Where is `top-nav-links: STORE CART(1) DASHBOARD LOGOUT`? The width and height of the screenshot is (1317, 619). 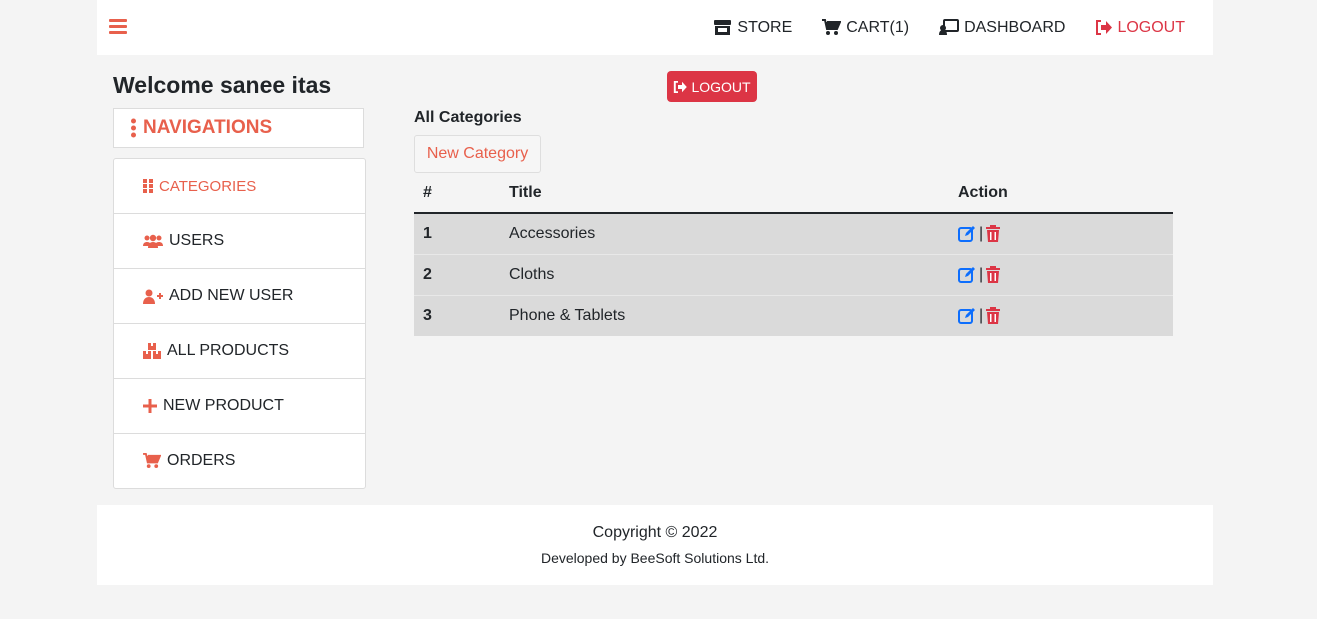 top-nav-links: STORE CART(1) DASHBOARD LOGOUT is located at coordinates (949, 27).